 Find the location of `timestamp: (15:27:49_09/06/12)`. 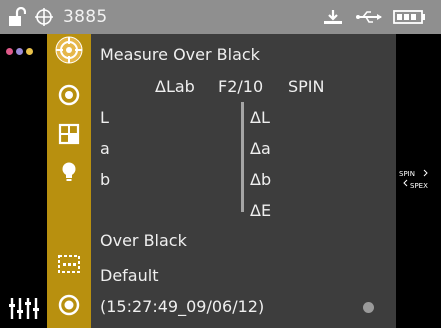

timestamp: (15:27:49_09/06/12) is located at coordinates (182, 306).